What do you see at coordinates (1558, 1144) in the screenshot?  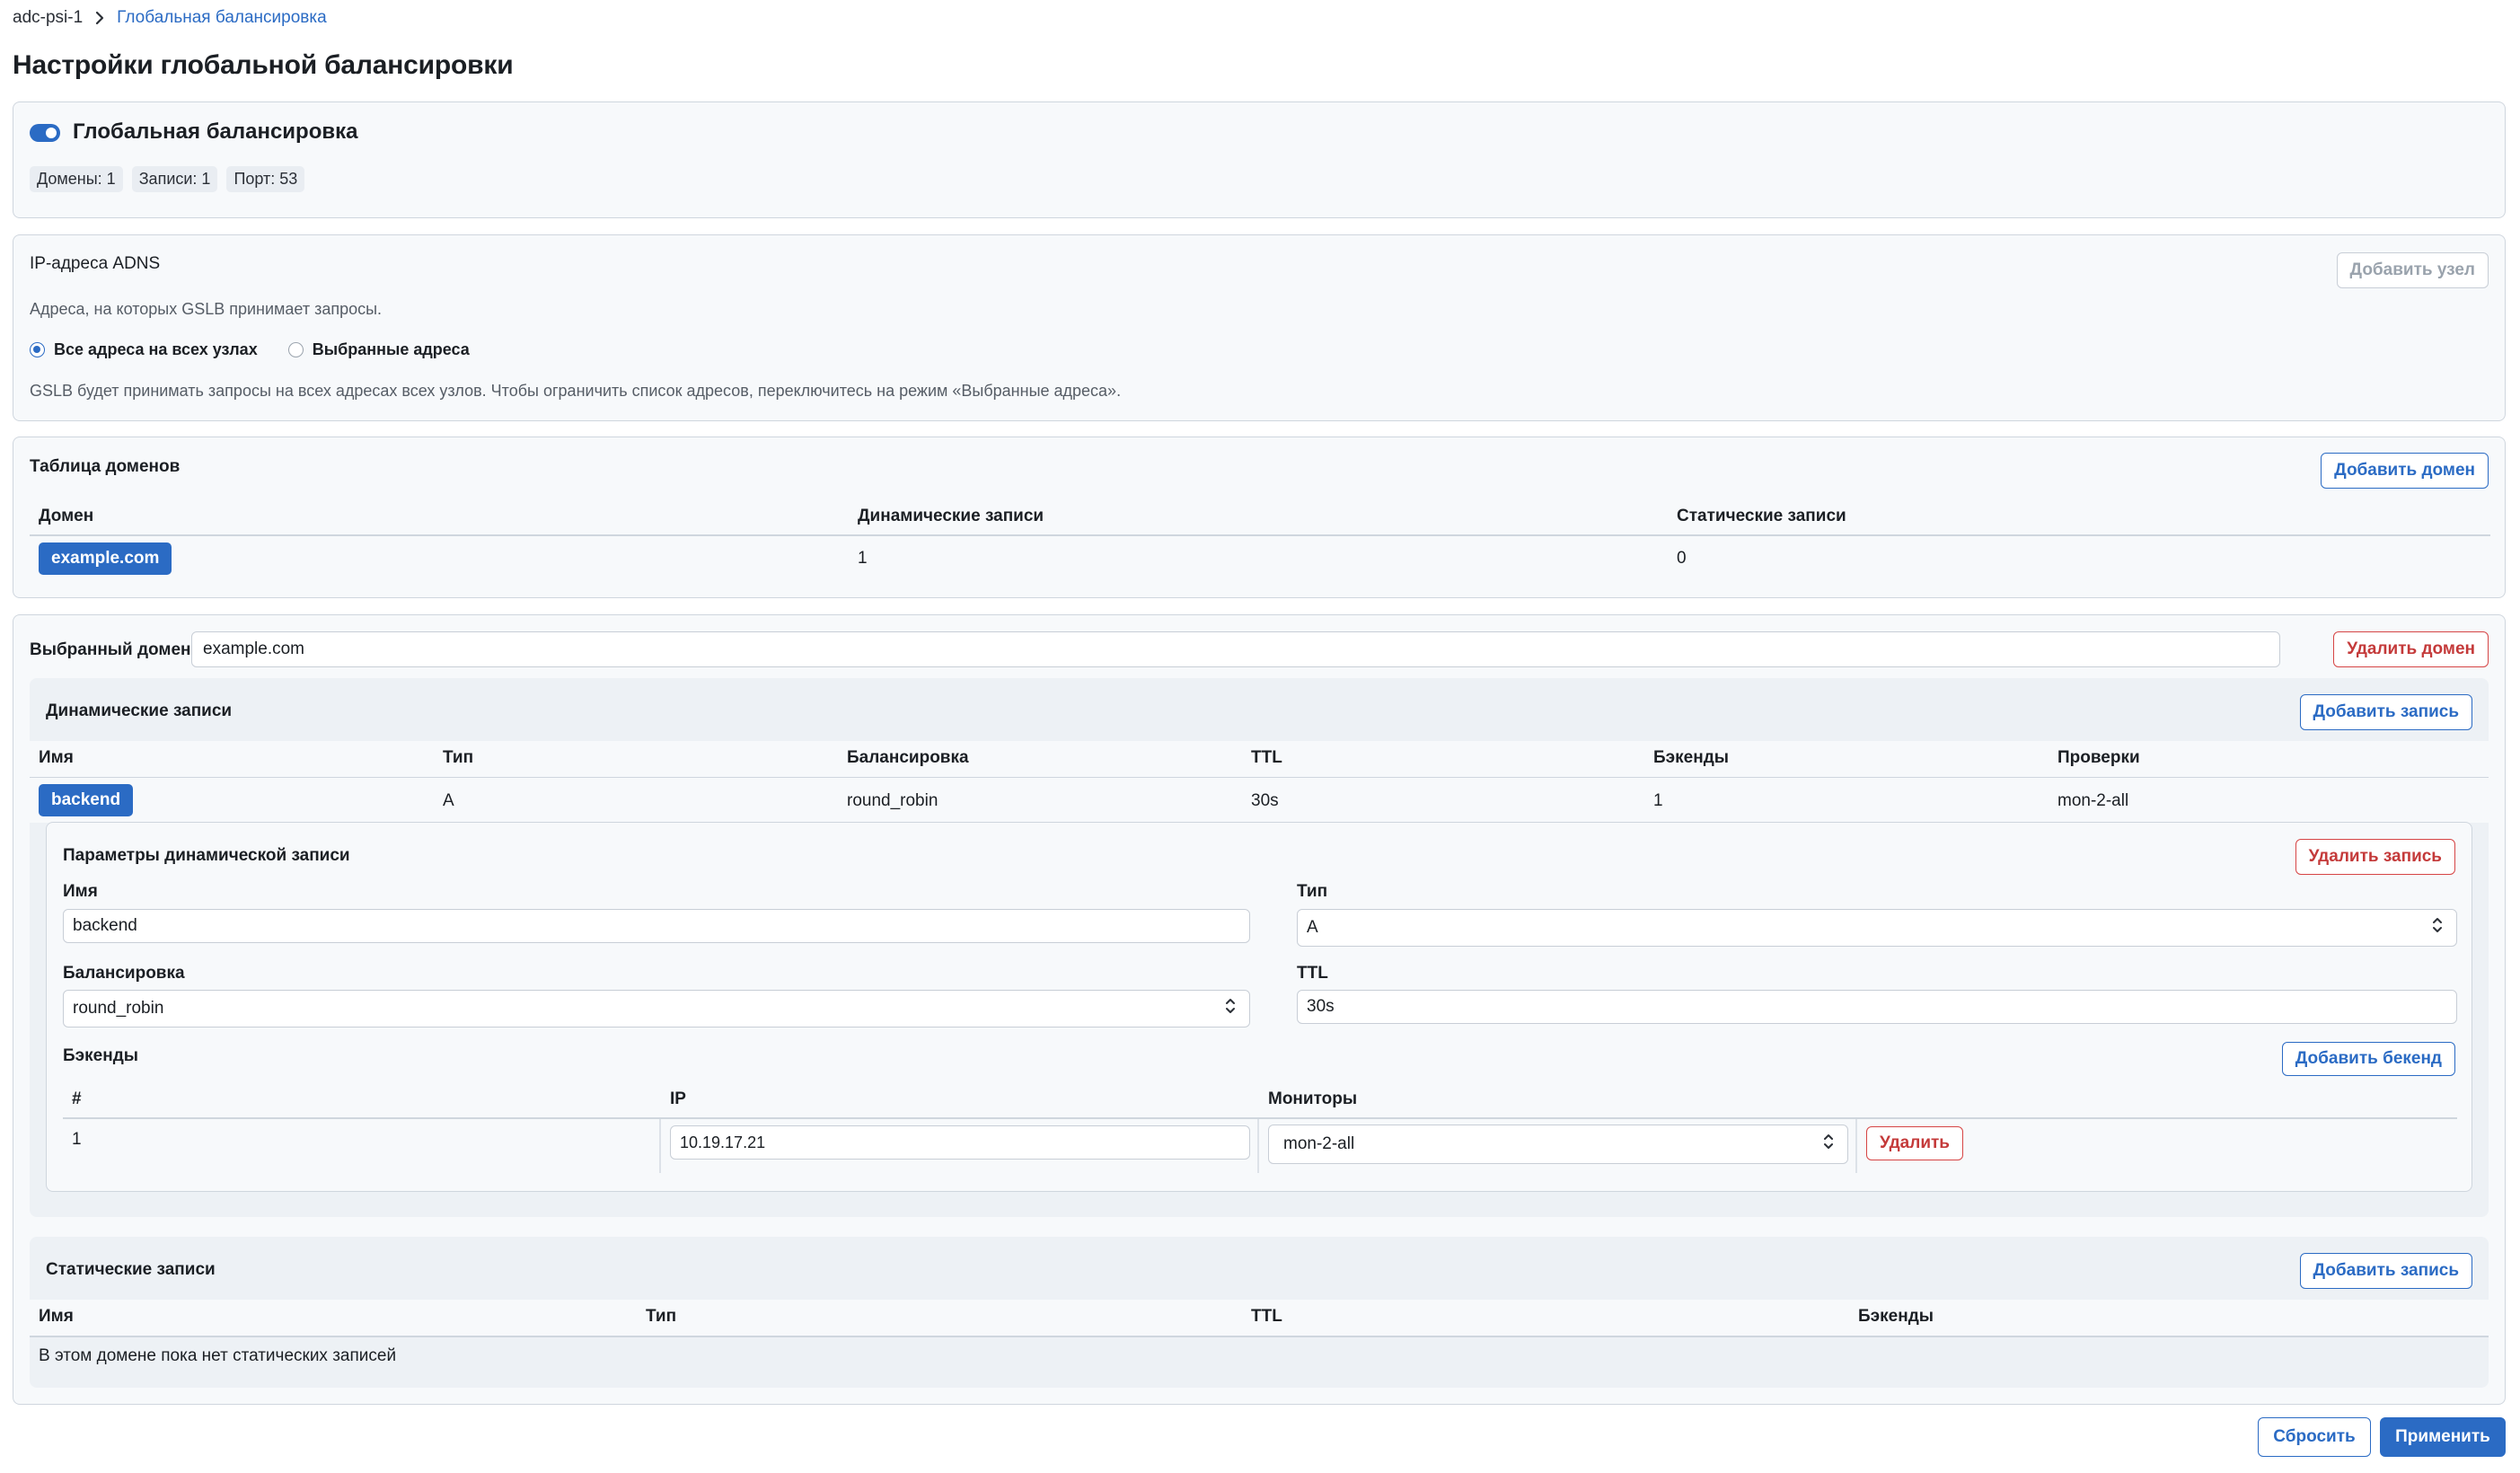 I see `backend-monitor-select: mon-2-all` at bounding box center [1558, 1144].